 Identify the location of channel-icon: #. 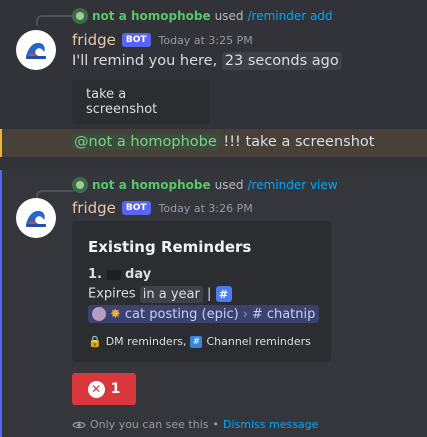
(196, 341).